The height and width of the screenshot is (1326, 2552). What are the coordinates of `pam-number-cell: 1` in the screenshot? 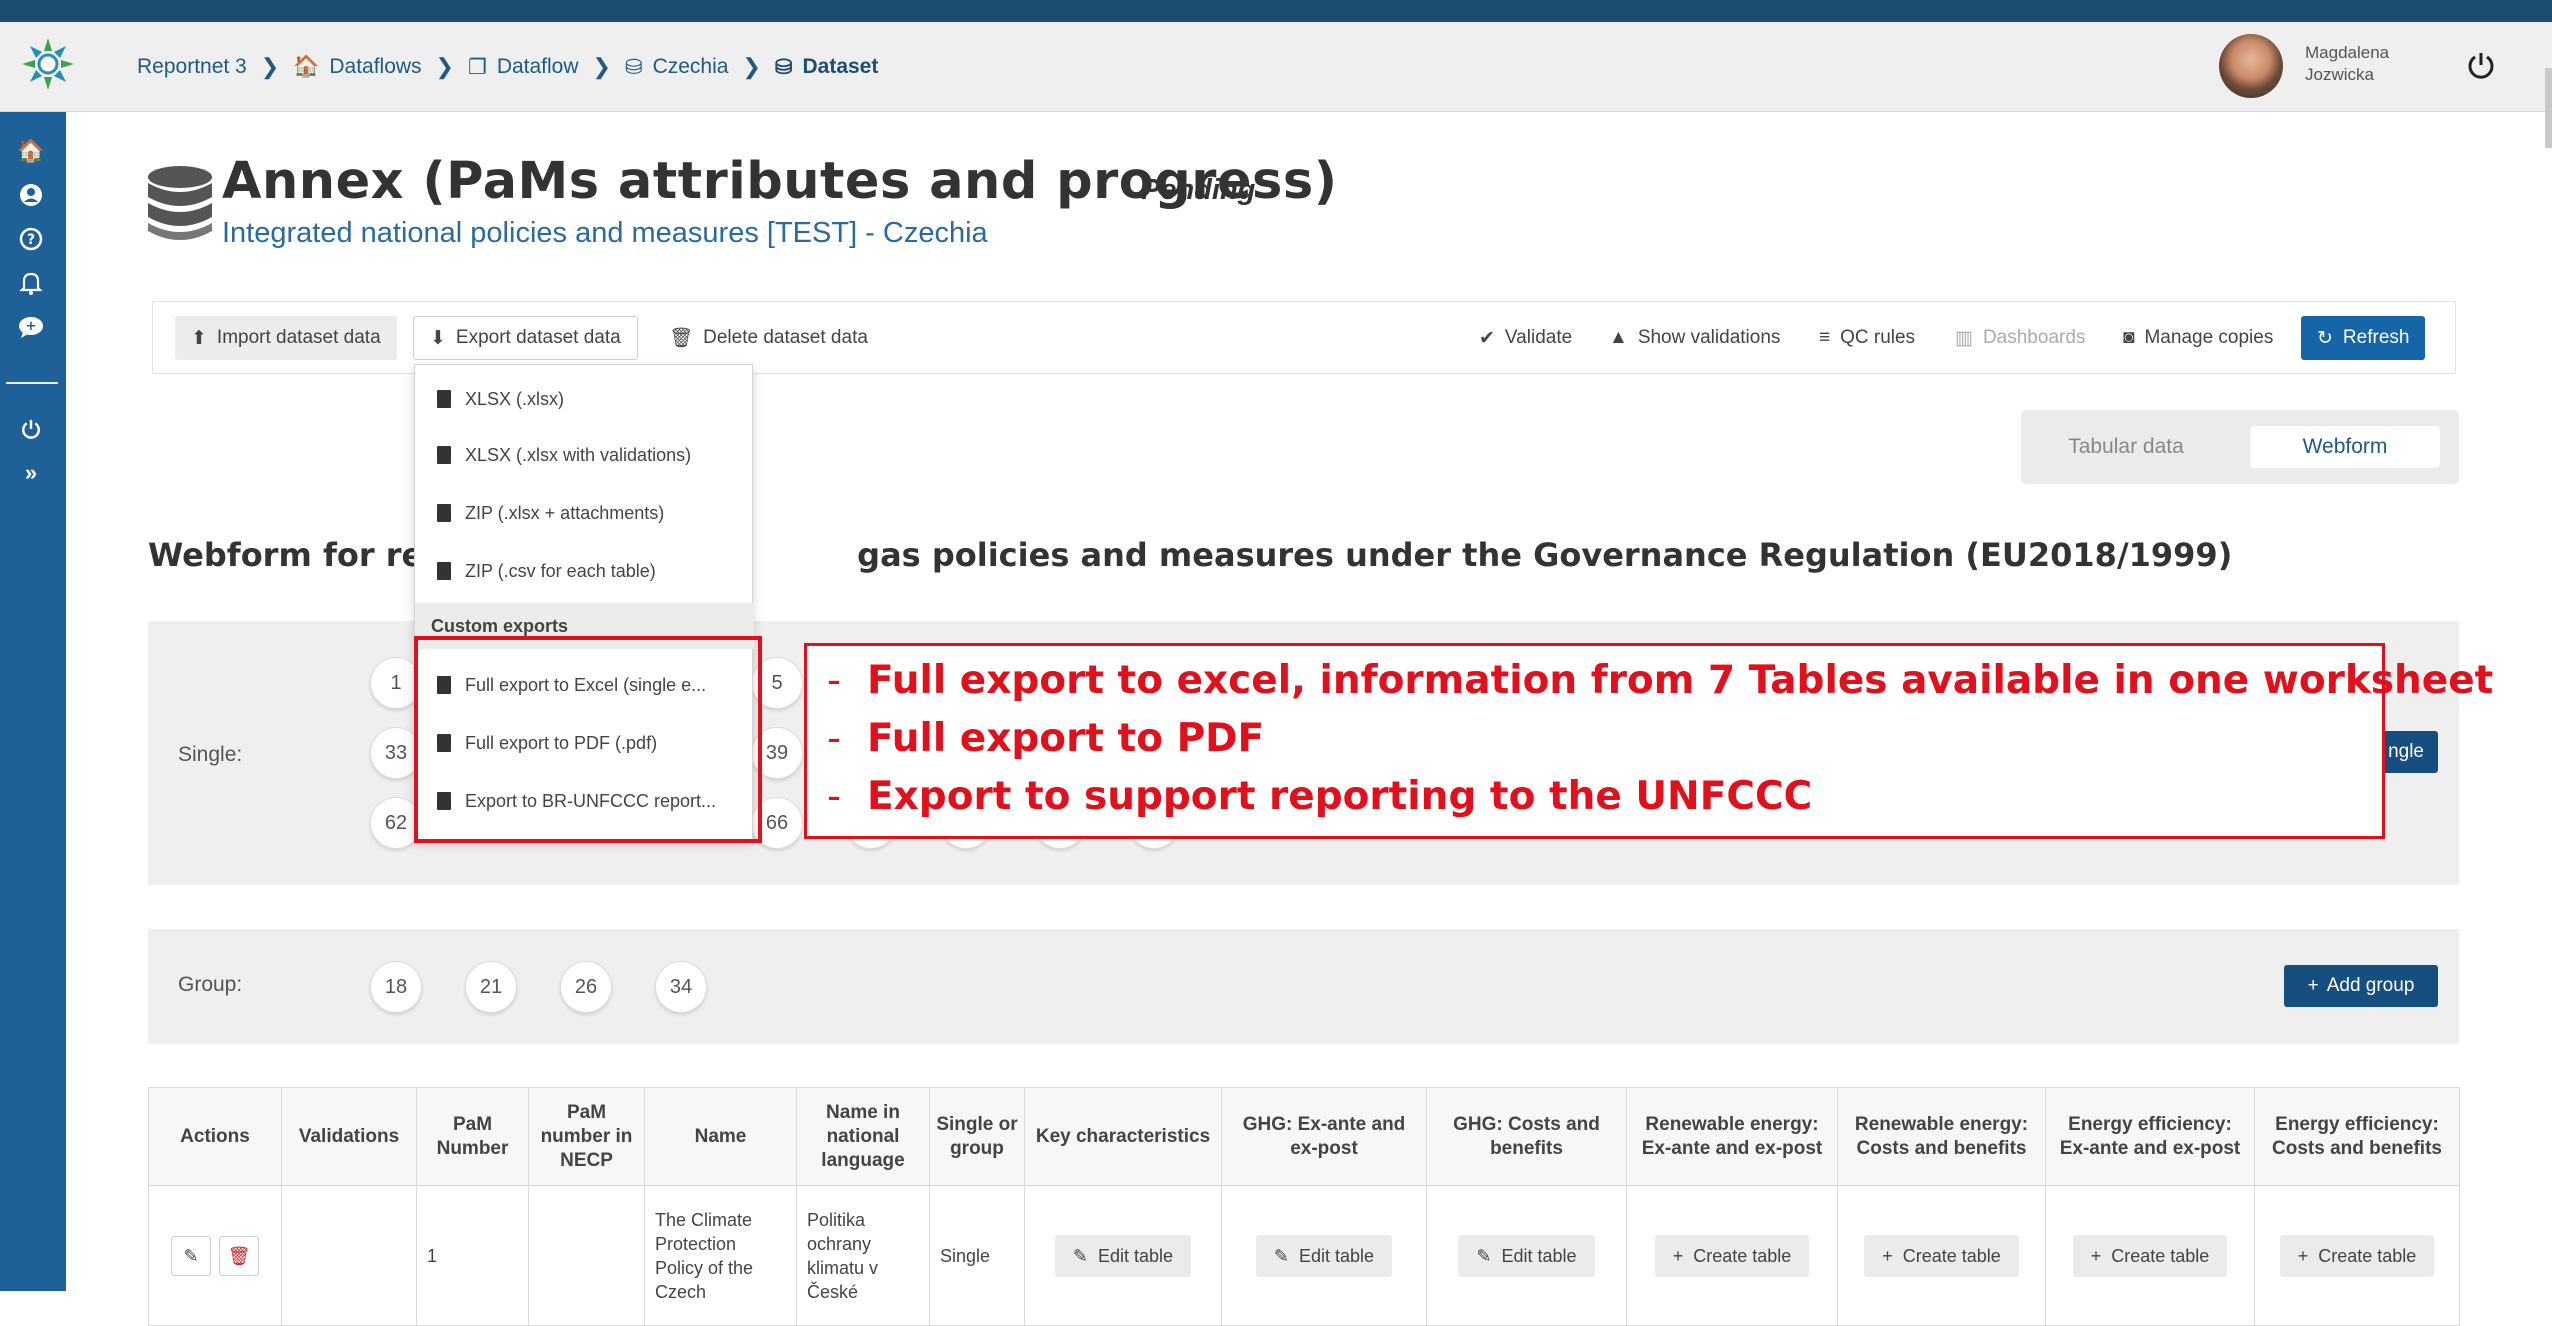 It's located at (472, 1255).